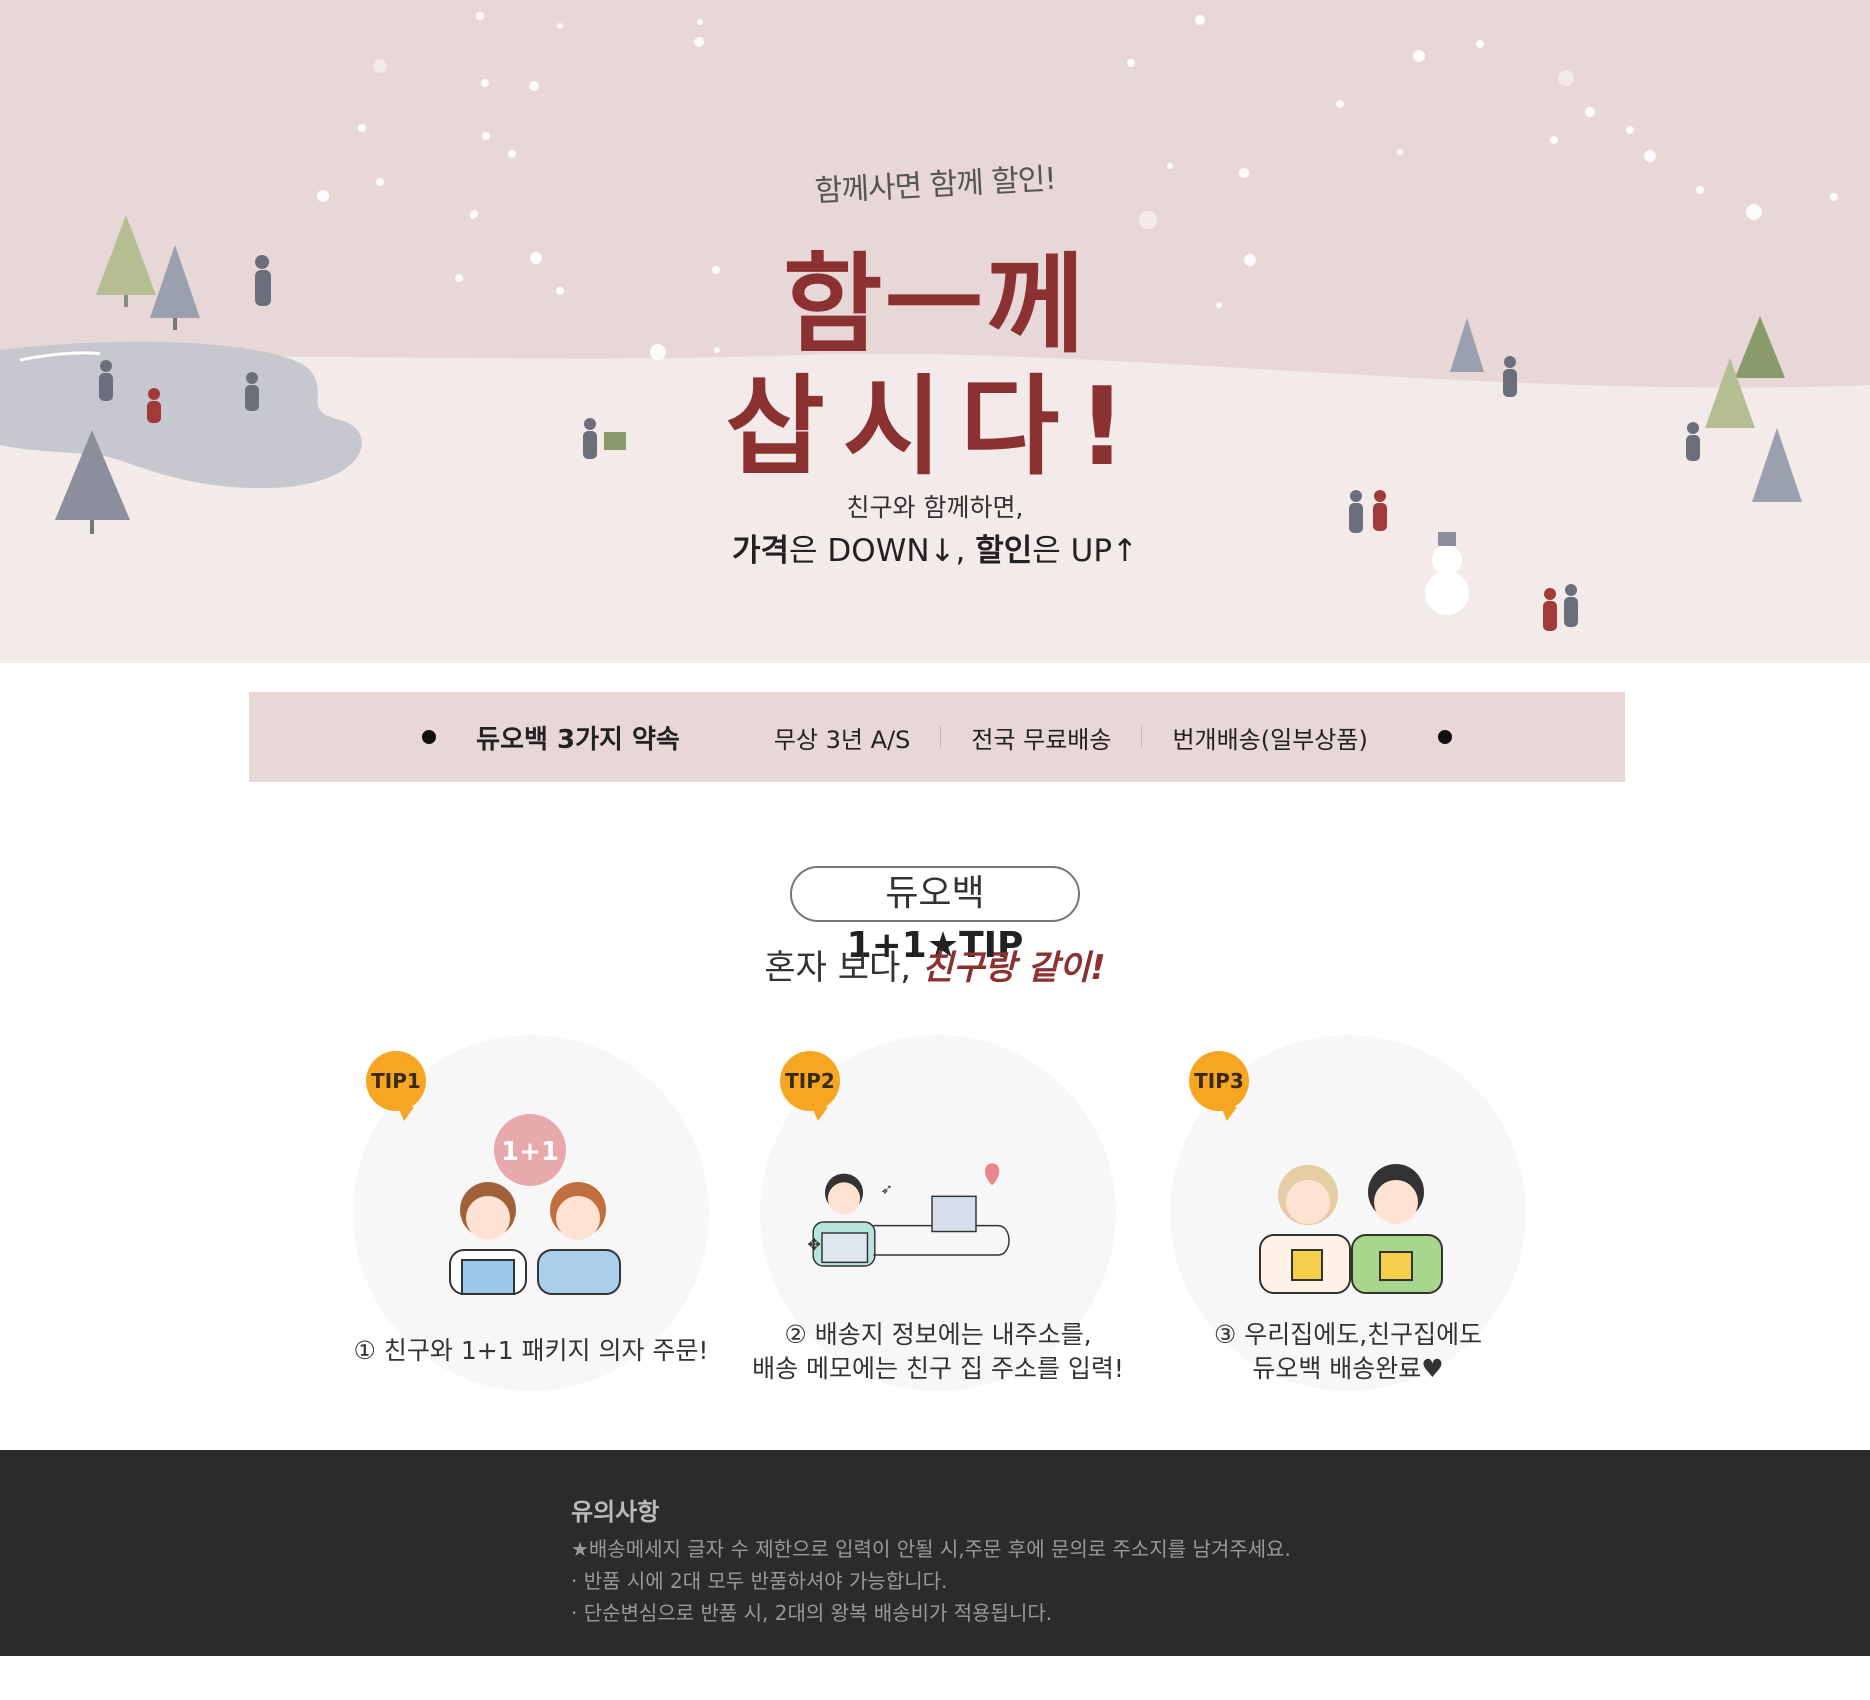 The width and height of the screenshot is (1870, 1700). Describe the element at coordinates (882, 551) in the screenshot. I see `price-rest: 은 DOWN↓,` at that location.